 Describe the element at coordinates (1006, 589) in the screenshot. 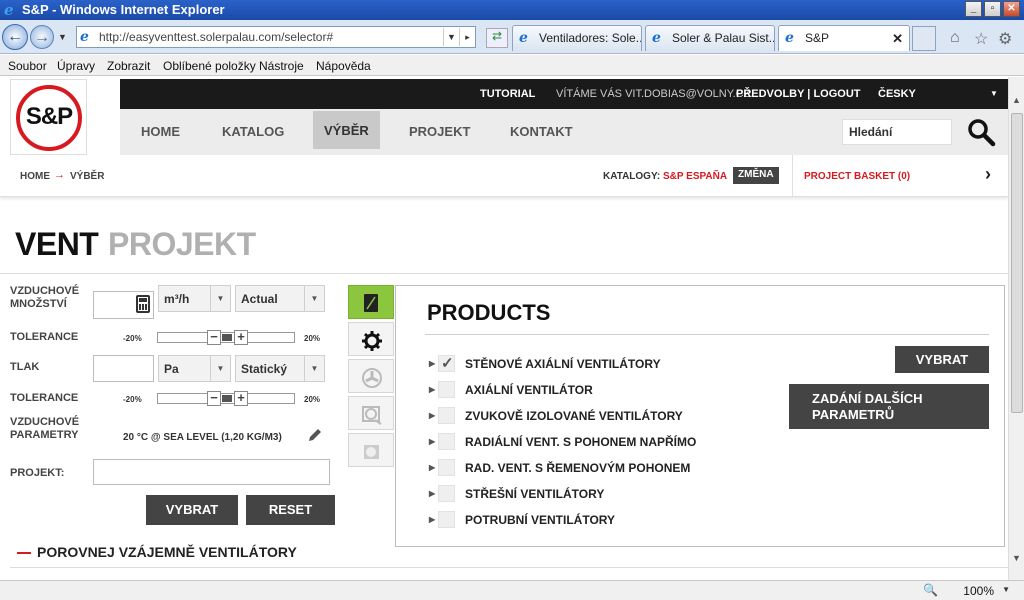

I see `zoom-dropdown-icon: ▼` at that location.